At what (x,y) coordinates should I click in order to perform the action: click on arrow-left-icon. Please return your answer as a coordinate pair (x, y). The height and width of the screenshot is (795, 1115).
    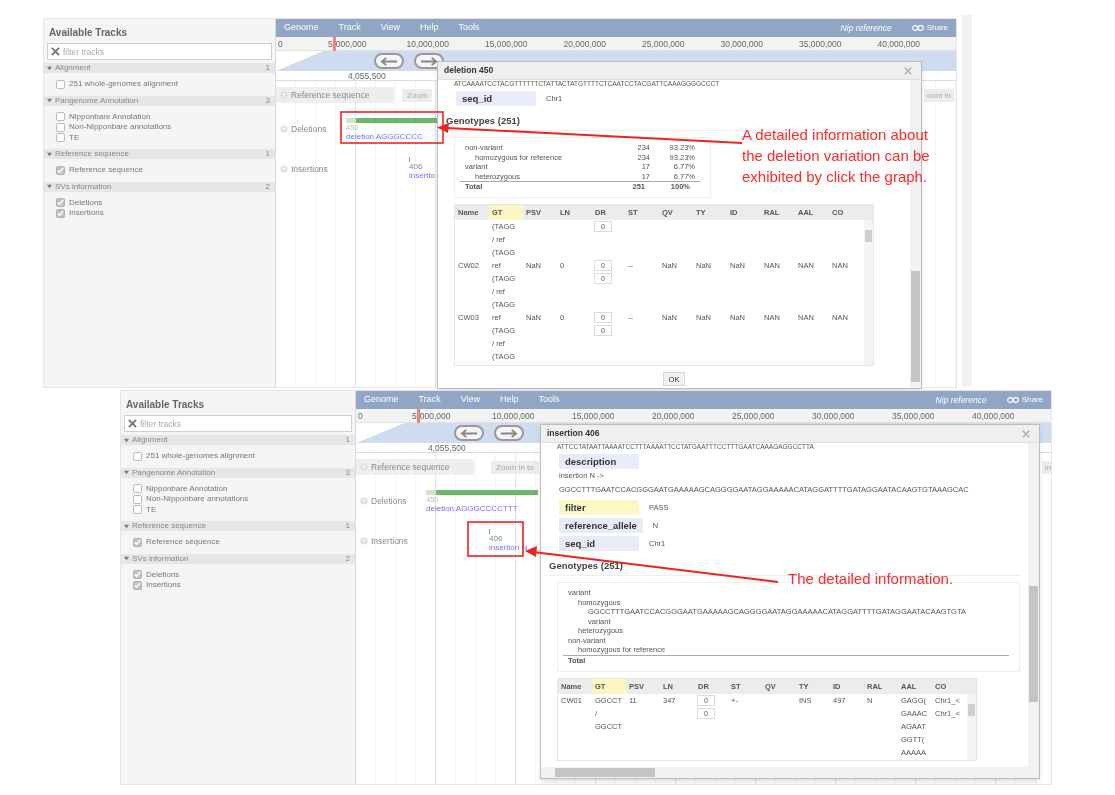
    Looking at the image, I should click on (469, 433).